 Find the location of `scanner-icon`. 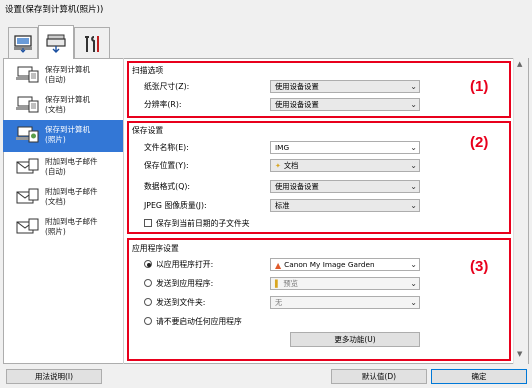

scanner-icon is located at coordinates (56, 43).